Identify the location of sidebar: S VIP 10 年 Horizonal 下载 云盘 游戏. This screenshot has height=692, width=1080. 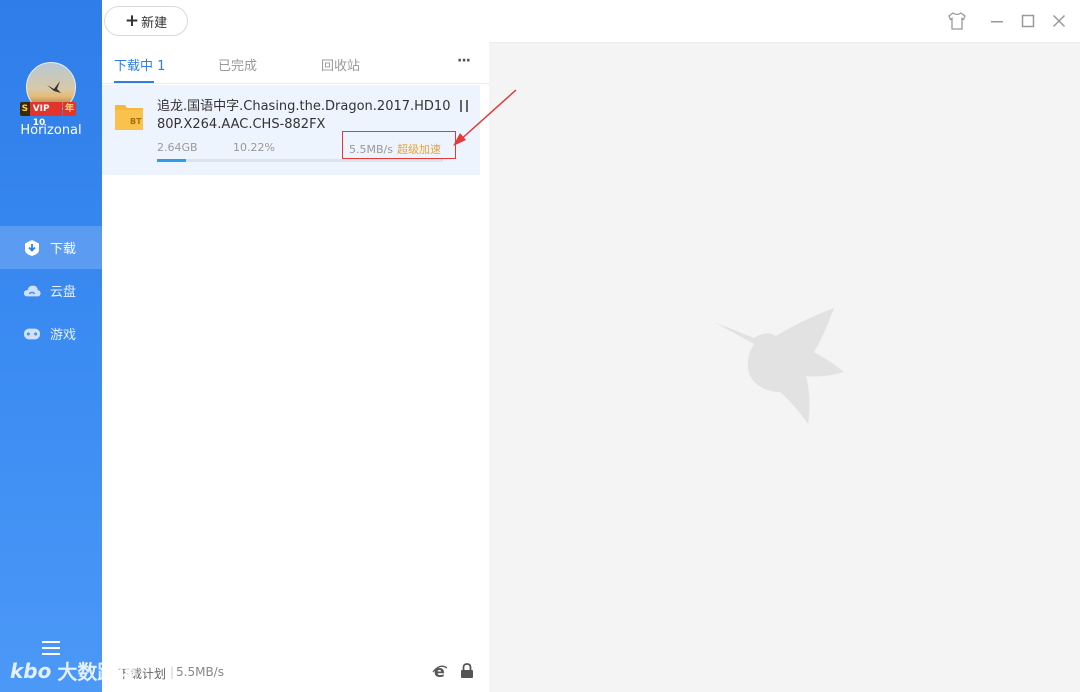
(51, 346).